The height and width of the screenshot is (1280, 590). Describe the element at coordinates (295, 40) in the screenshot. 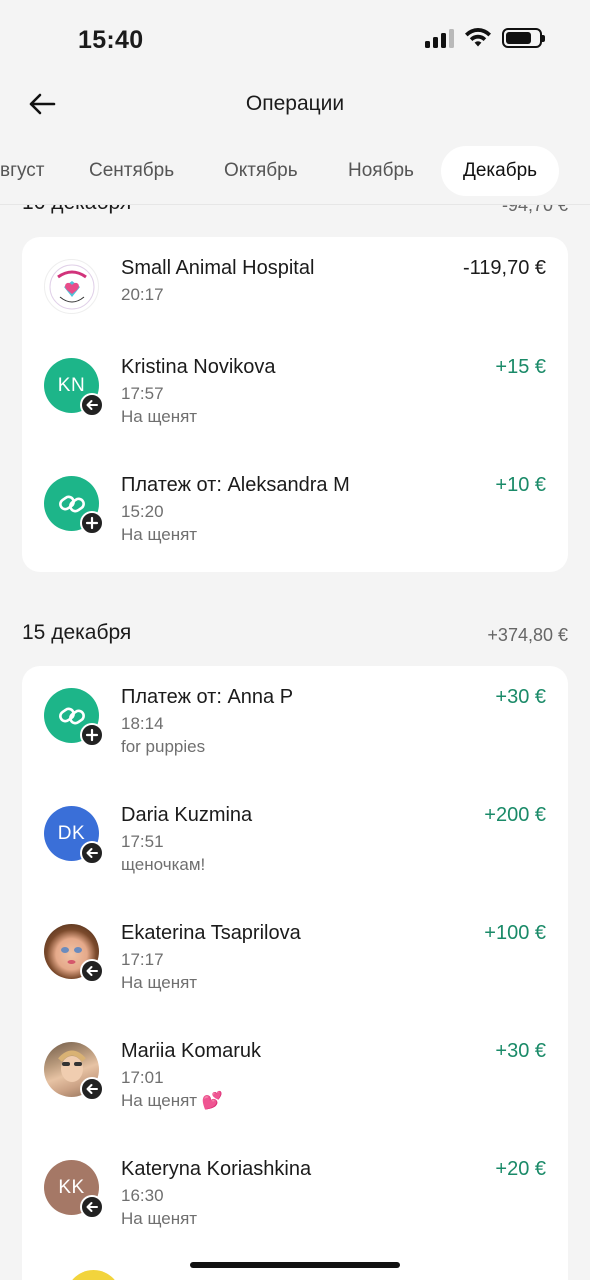

I see `status-bar: 15:40` at that location.